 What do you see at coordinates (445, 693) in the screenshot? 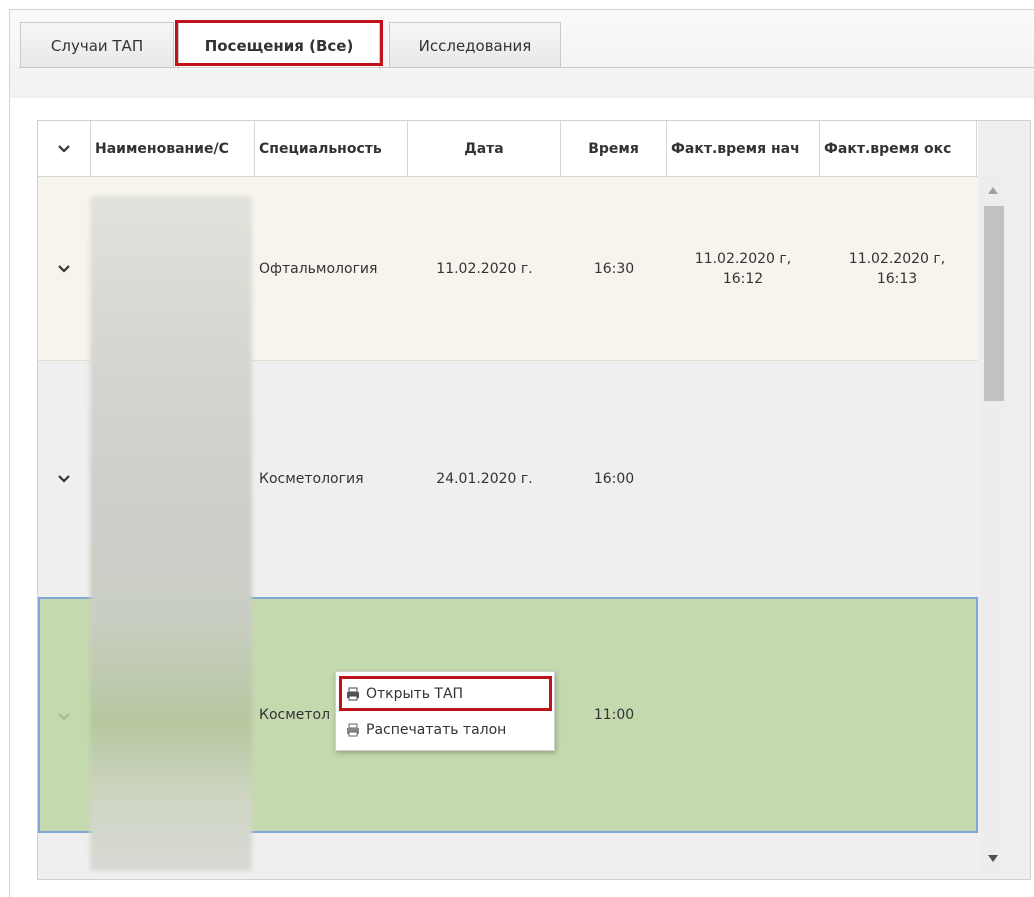
I see `menu-highlight-frame` at bounding box center [445, 693].